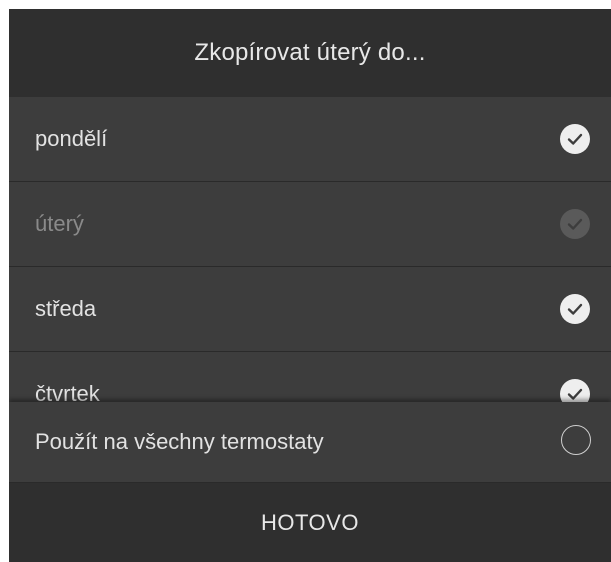  What do you see at coordinates (310, 139) in the screenshot?
I see `day-row-monday: pondělí` at bounding box center [310, 139].